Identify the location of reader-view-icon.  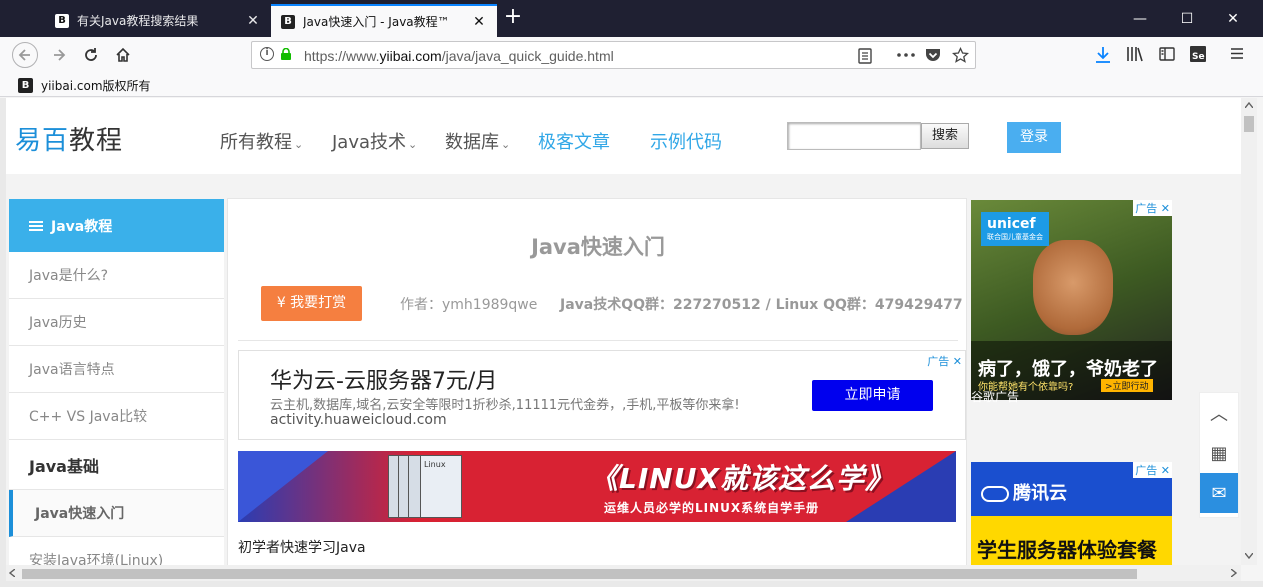
(865, 56).